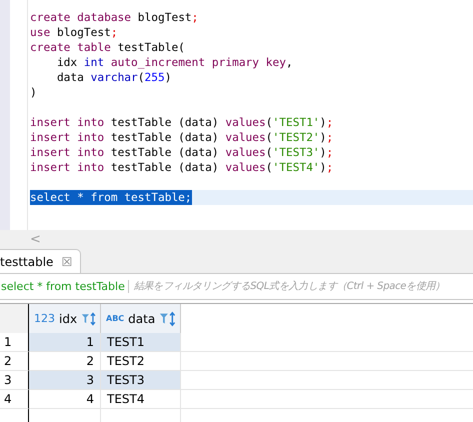  Describe the element at coordinates (296, 152) in the screenshot. I see `code-token: 'TEST3'` at that location.